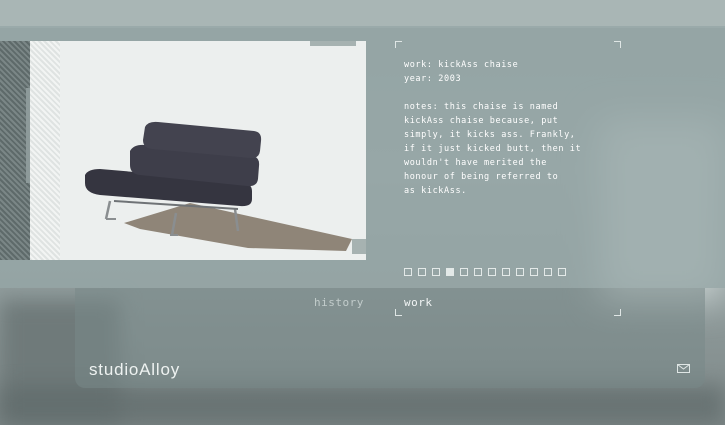  What do you see at coordinates (362, 405) in the screenshot?
I see `background-shadow-bottom` at bounding box center [362, 405].